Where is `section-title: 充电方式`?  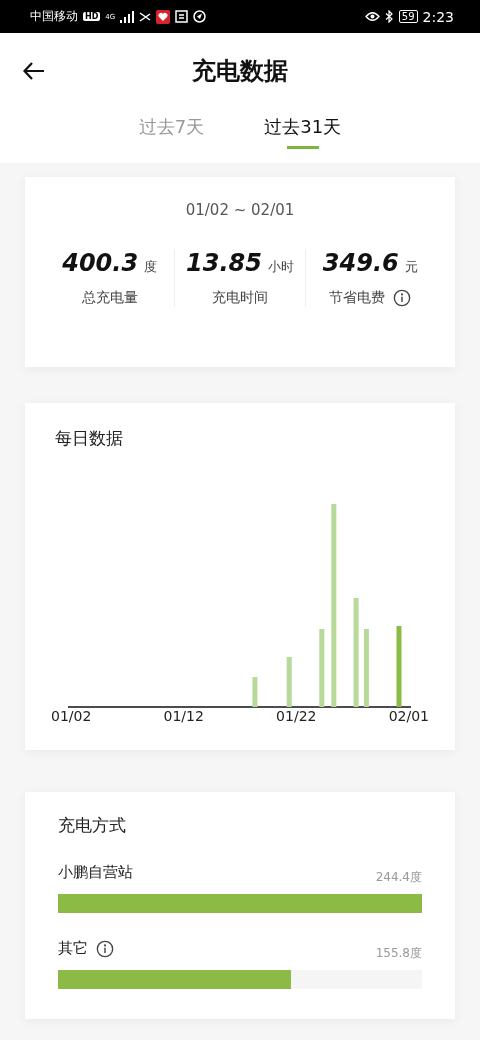
section-title: 充电方式 is located at coordinates (92, 825).